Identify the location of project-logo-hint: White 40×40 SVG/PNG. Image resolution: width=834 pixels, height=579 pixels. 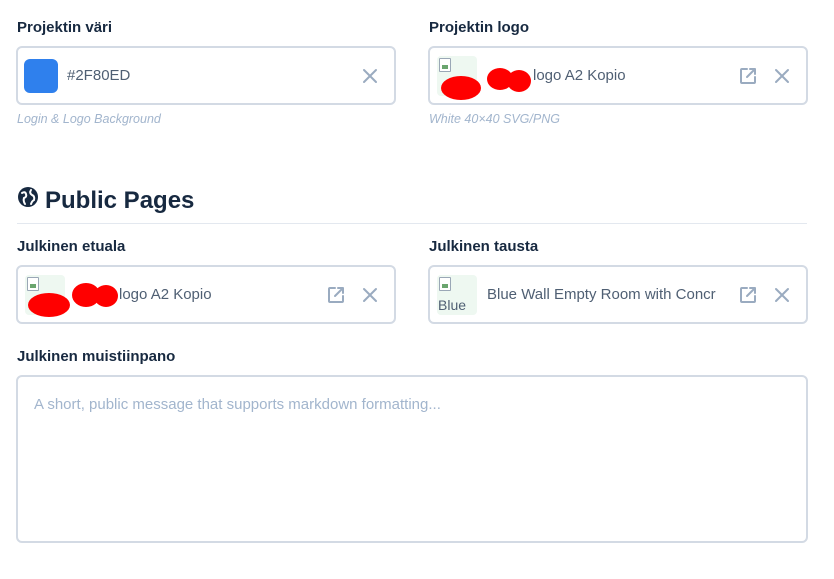
(494, 119).